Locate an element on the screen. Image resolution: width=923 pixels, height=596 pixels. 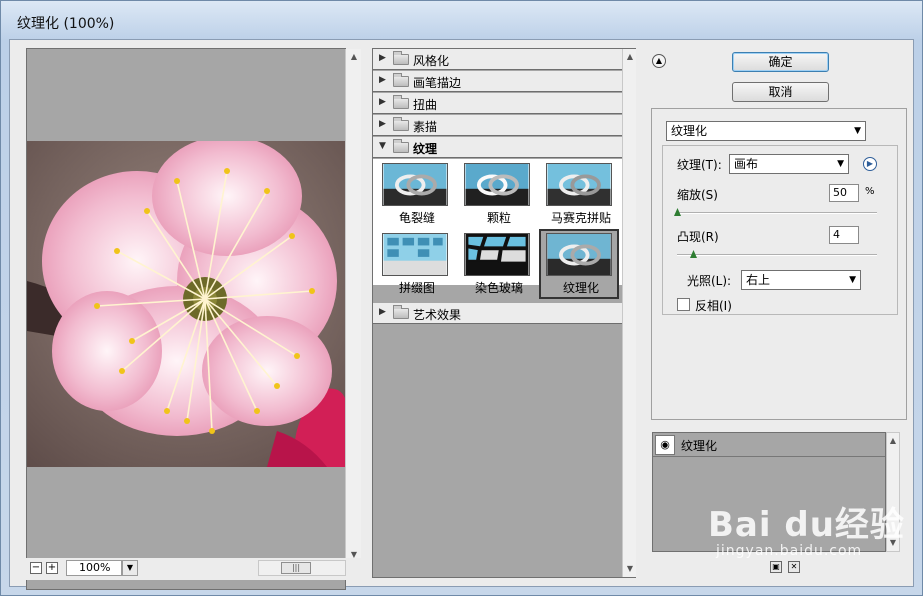
layers-toolbar: ▣ ✕ is located at coordinates (777, 568).